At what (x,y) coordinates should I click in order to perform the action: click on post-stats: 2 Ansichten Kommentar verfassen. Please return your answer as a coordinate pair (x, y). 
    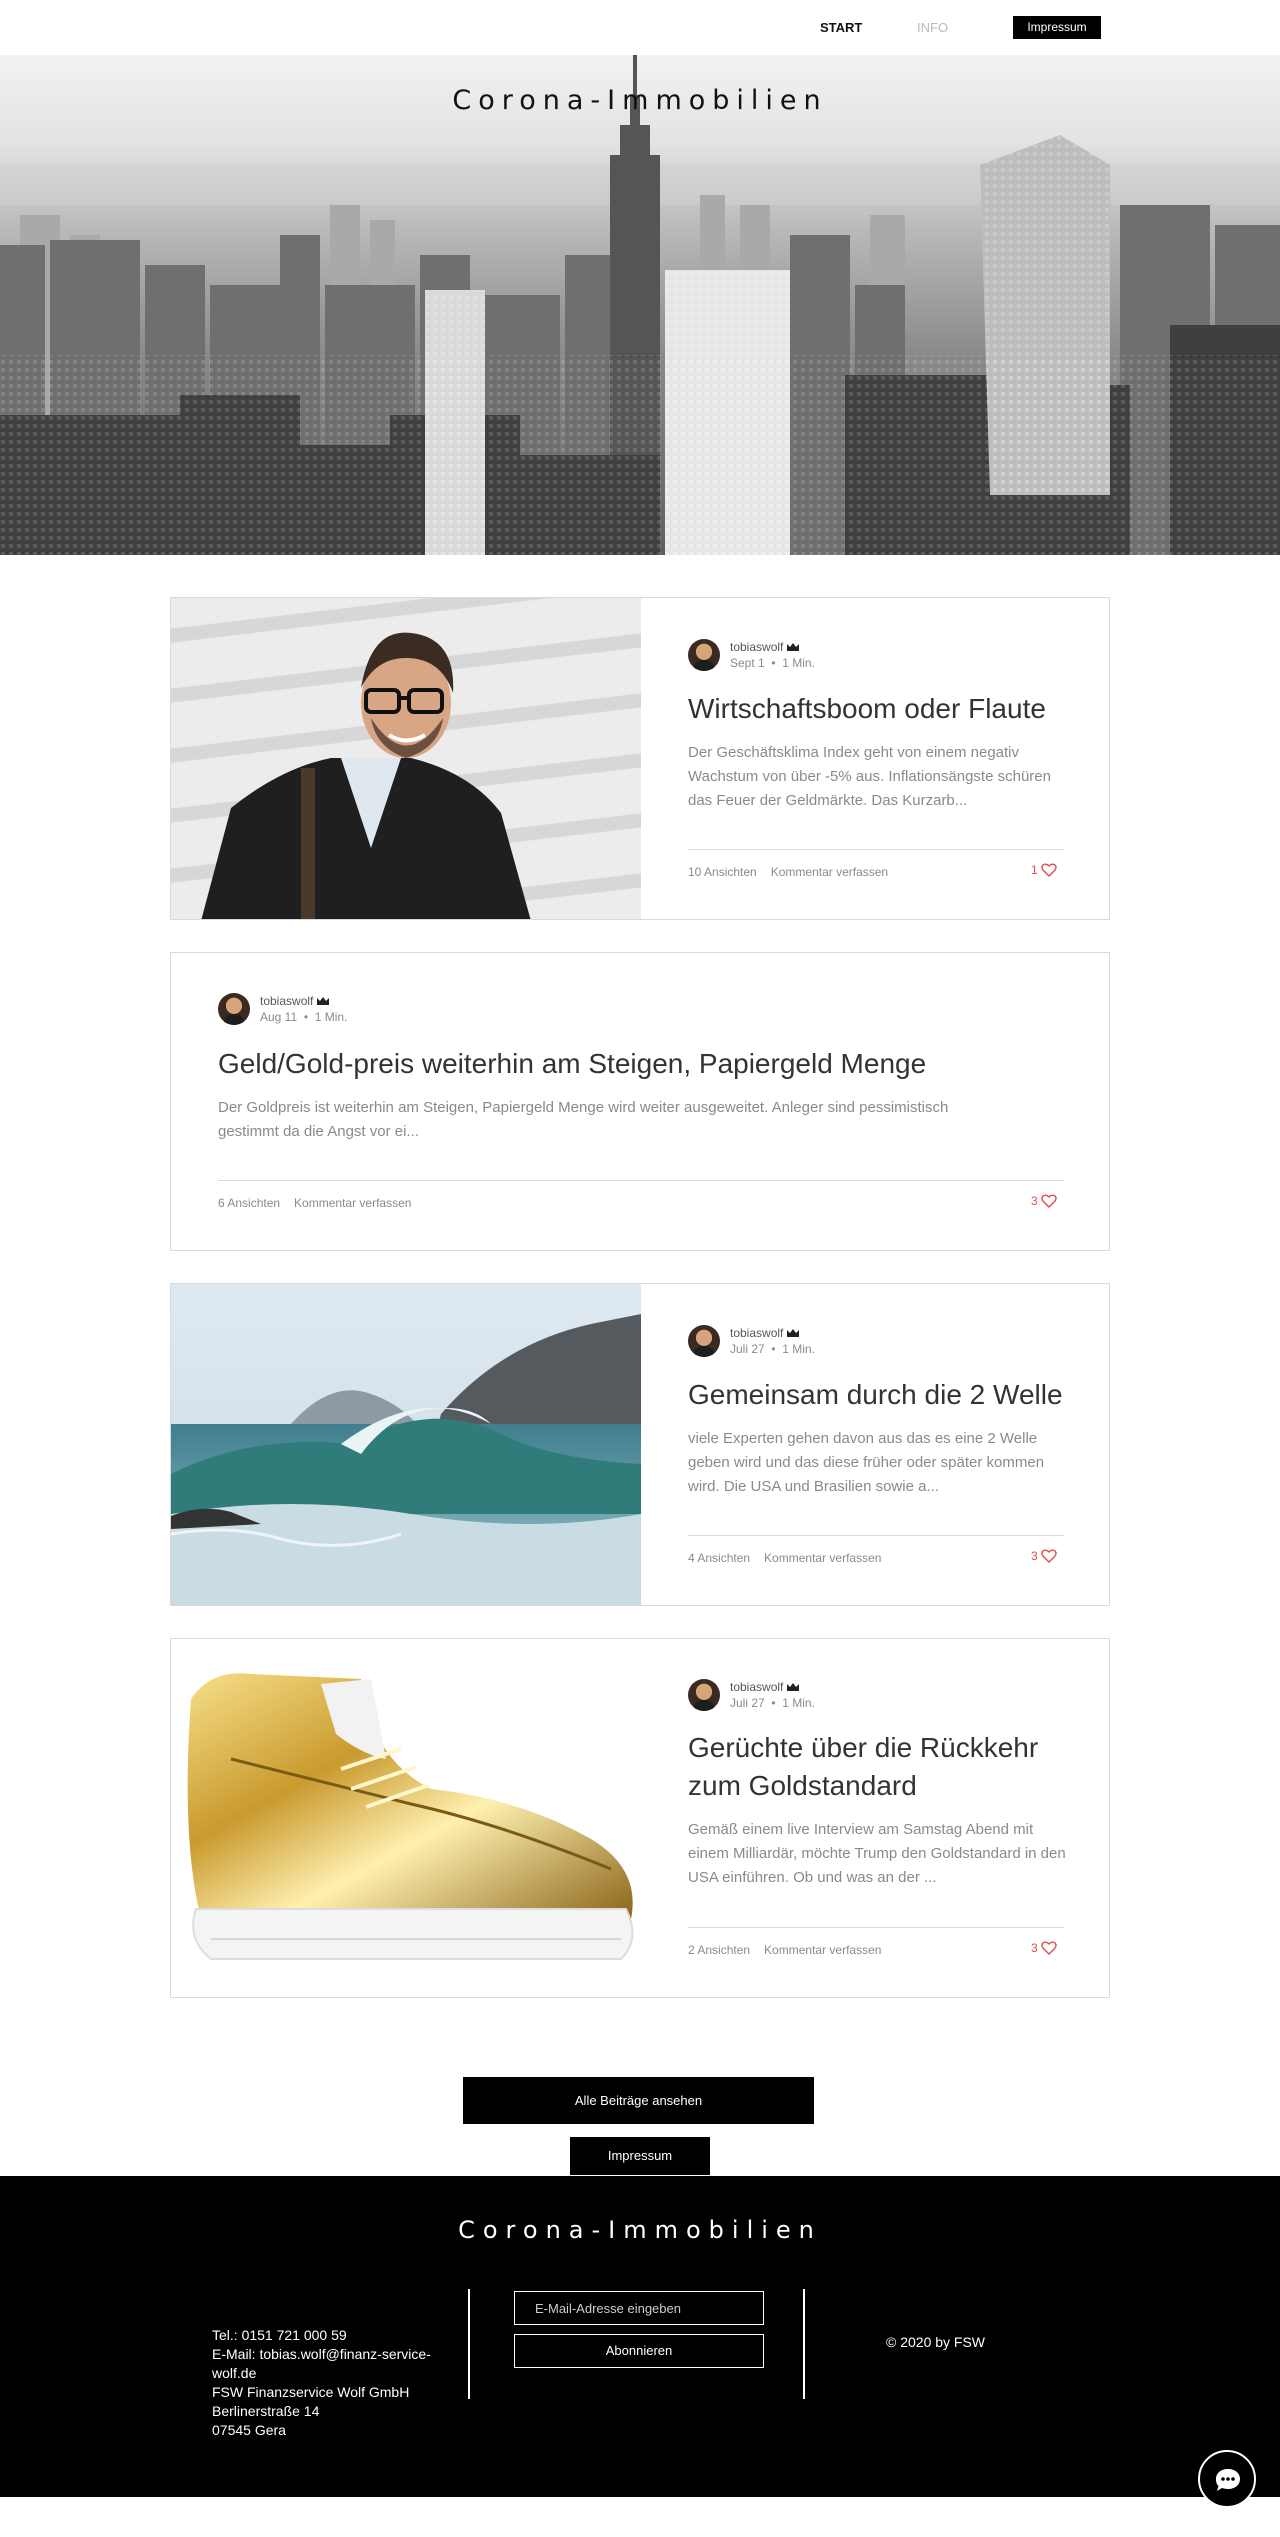
    Looking at the image, I should click on (791, 1950).